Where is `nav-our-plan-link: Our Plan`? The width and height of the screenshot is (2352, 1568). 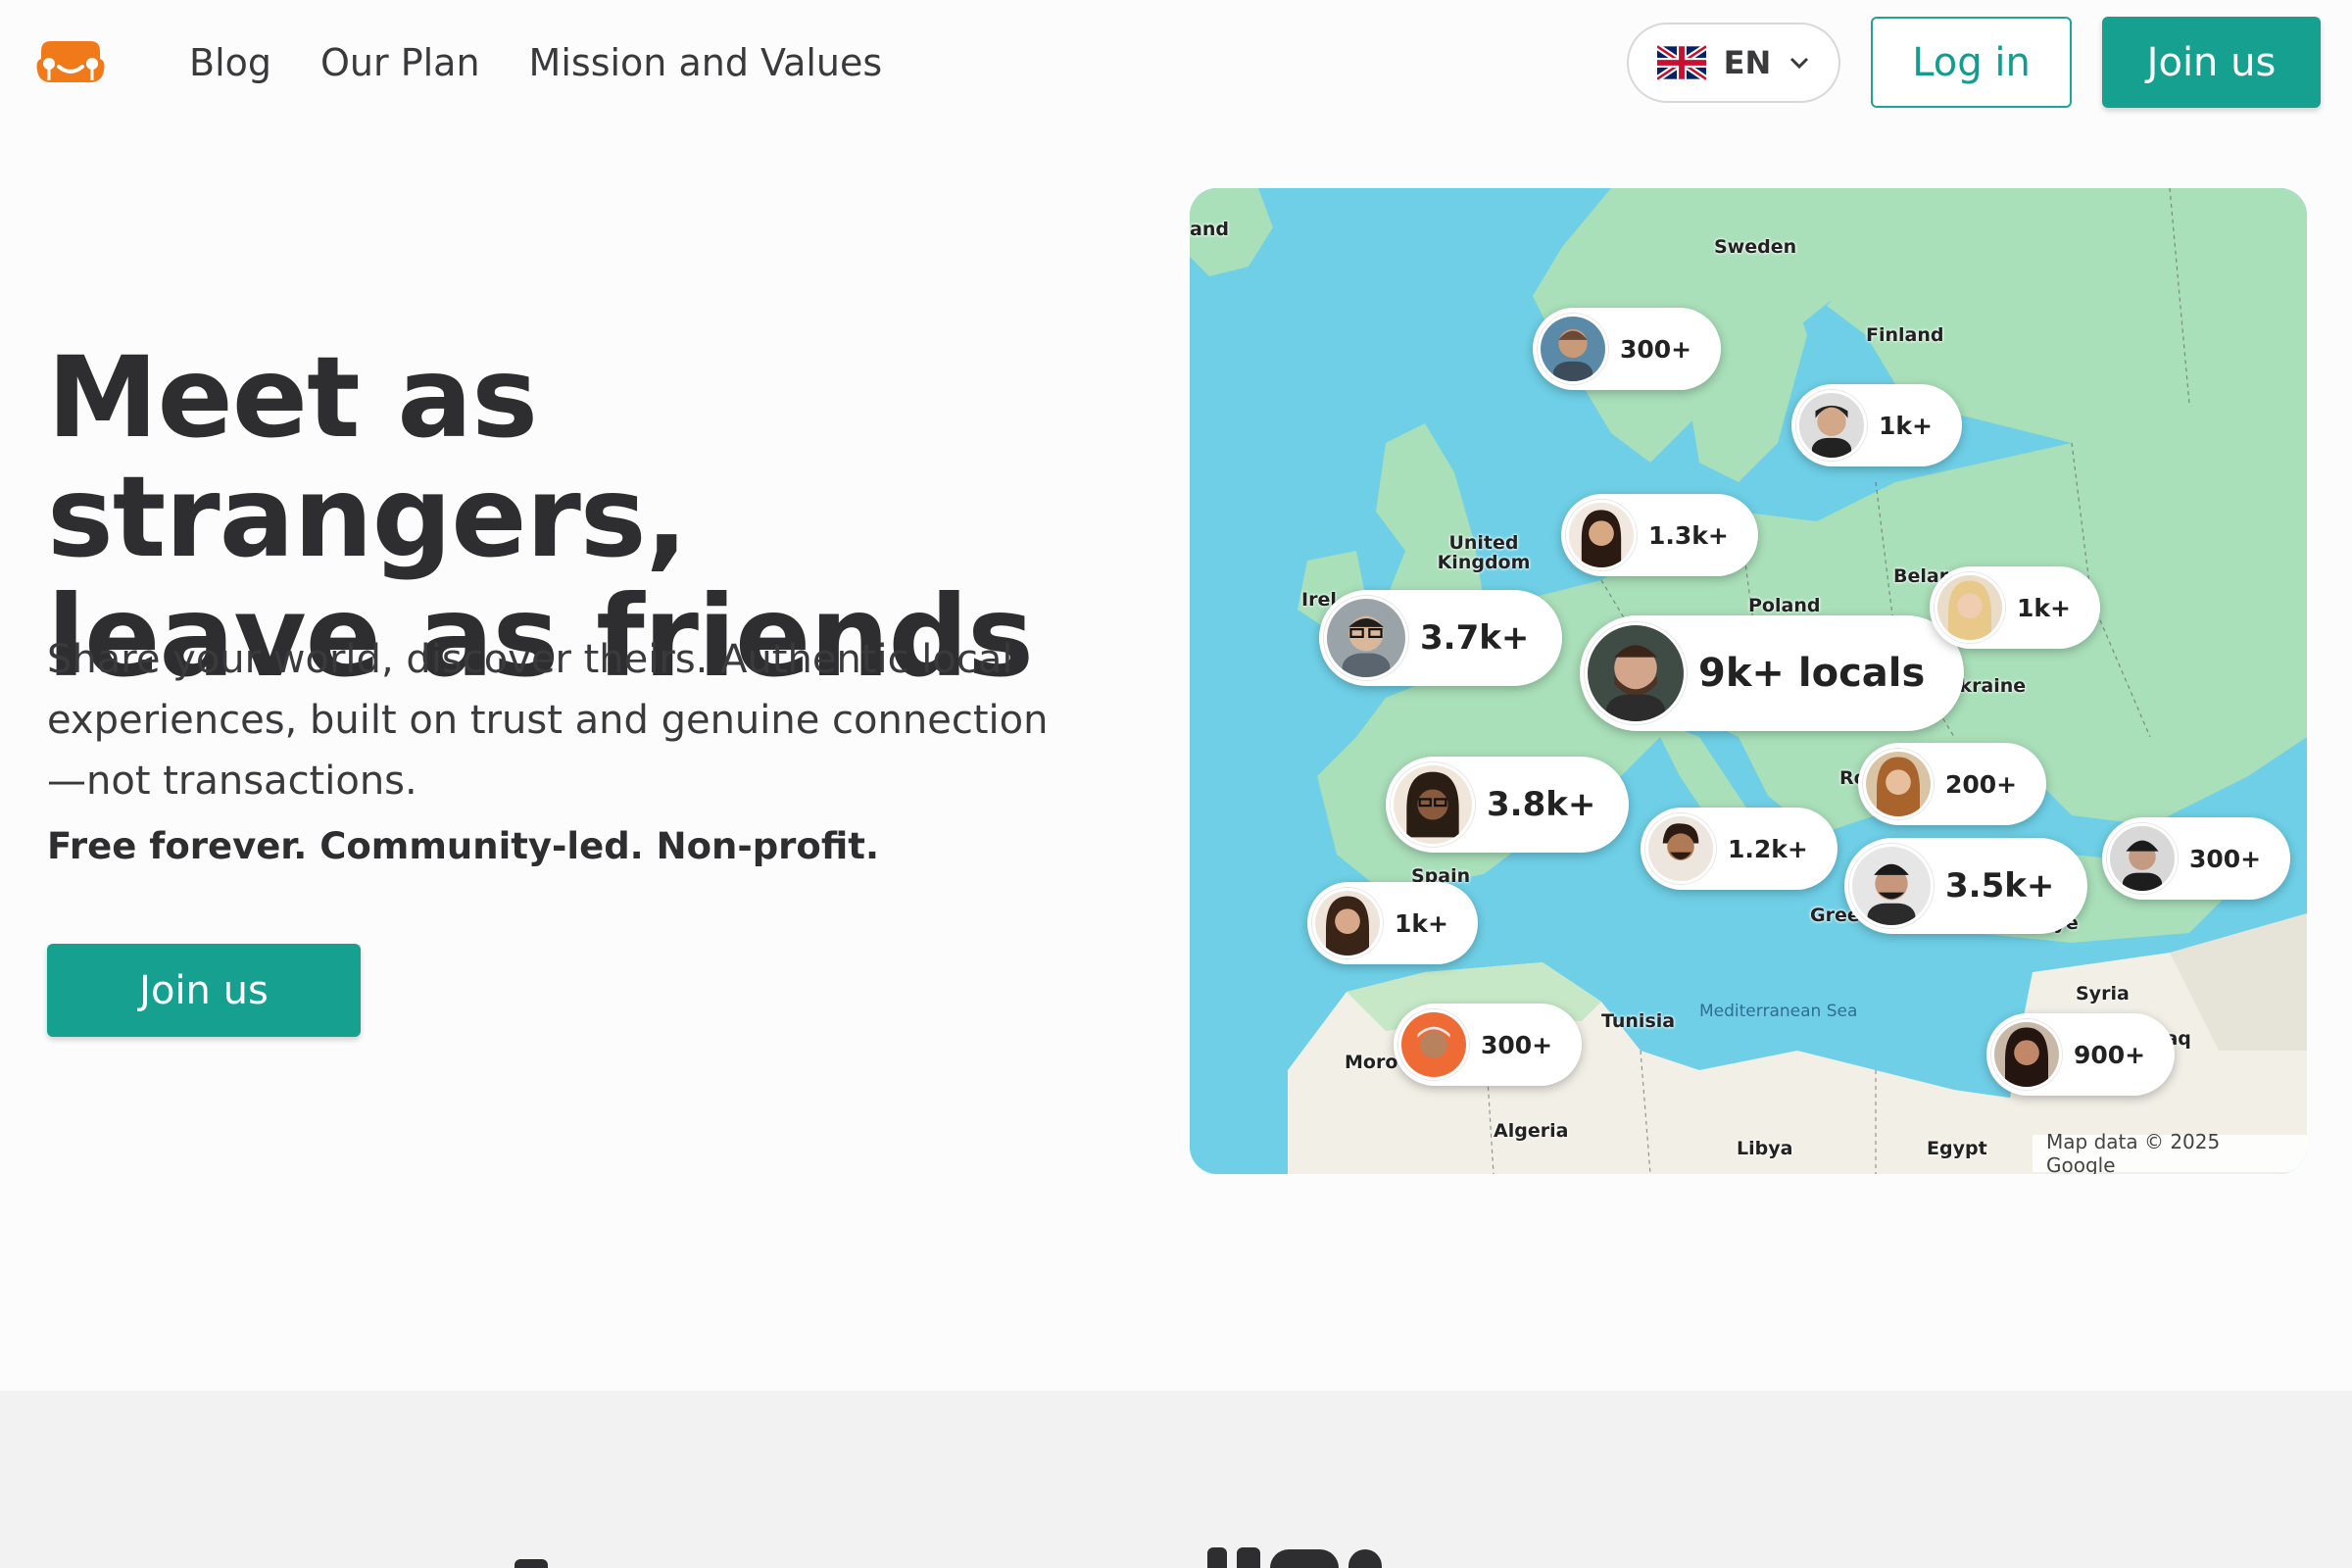 nav-our-plan-link: Our Plan is located at coordinates (400, 62).